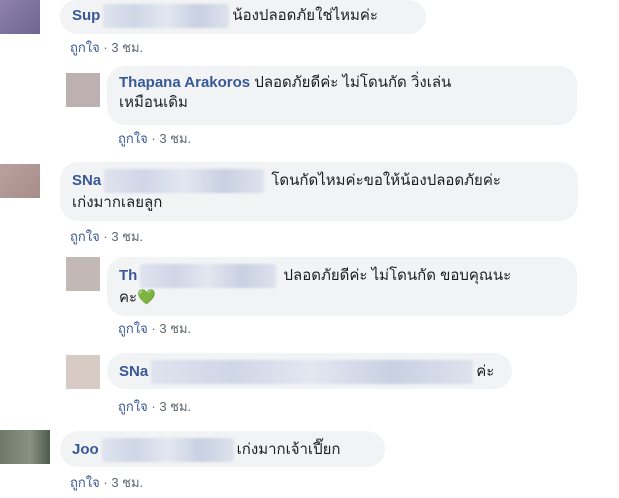 Image resolution: width=619 pixels, height=498 pixels. I want to click on comment-bubble: Sup น้องปลอดภัยใช่ไหมค่ะ, so click(243, 17).